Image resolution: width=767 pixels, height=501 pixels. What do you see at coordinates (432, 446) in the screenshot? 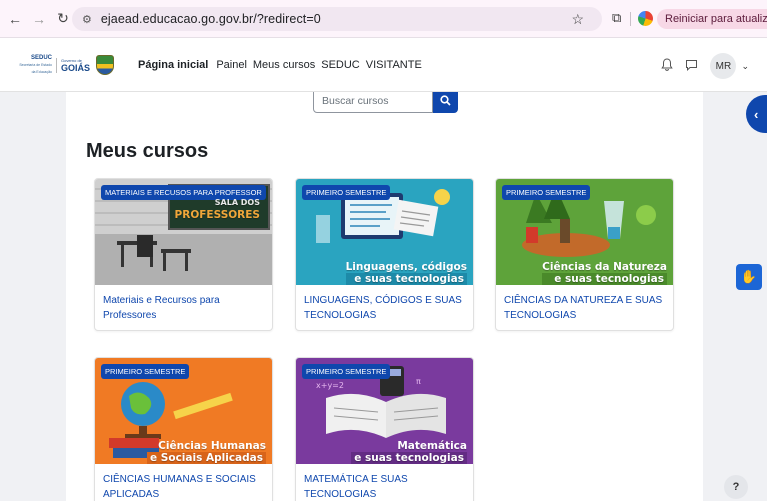
I see `course-image-line1: Matemática` at bounding box center [432, 446].